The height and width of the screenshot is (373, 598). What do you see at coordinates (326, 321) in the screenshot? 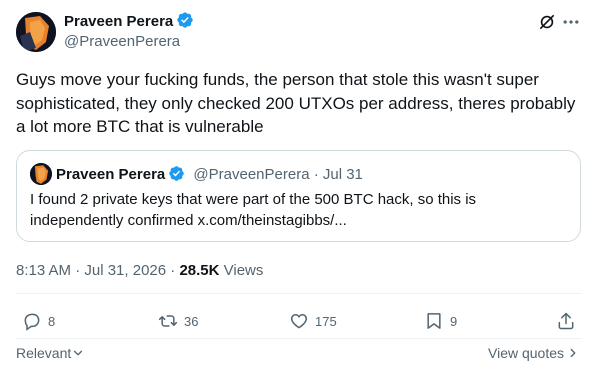
I see `like-count: 175` at bounding box center [326, 321].